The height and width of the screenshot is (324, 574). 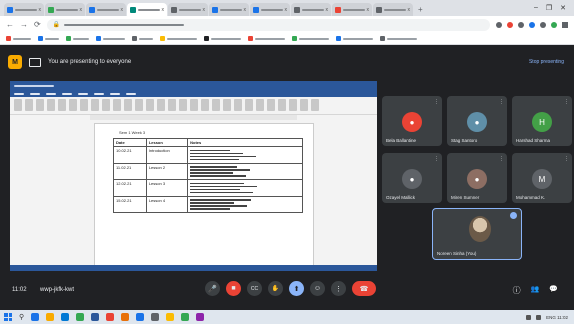 I want to click on participant-tile: ● ⋮ Ozayel Mallick, so click(x=412, y=178).